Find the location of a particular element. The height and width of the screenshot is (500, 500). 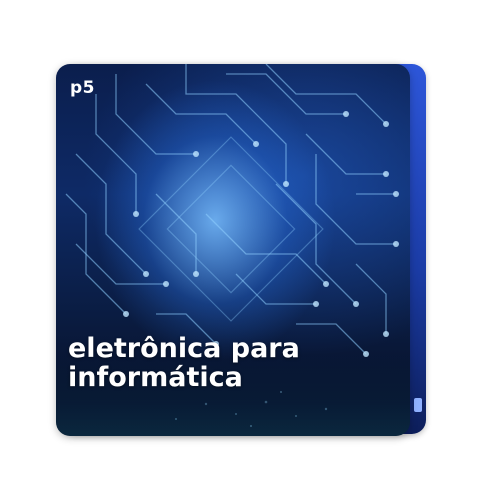

brand-logo: p5 is located at coordinates (82, 88).